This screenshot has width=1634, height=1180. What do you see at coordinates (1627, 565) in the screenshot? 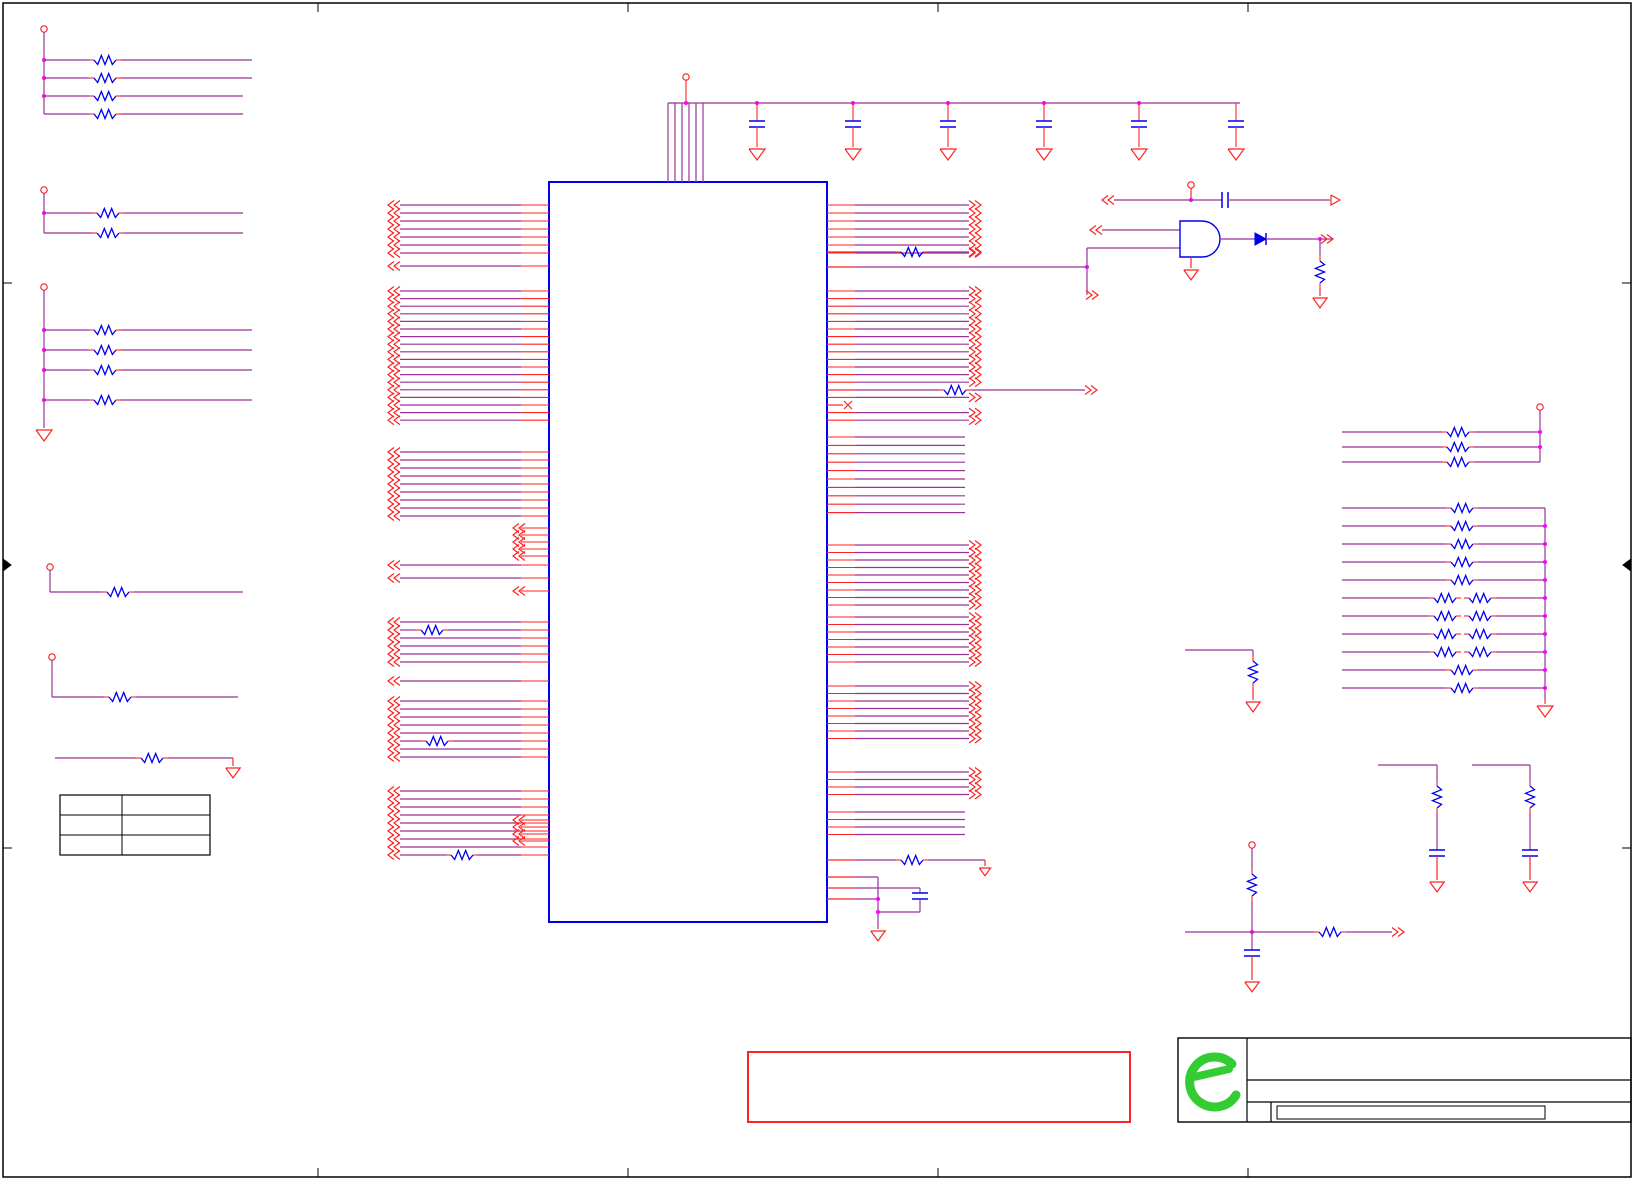
I see `frame-arrow` at bounding box center [1627, 565].